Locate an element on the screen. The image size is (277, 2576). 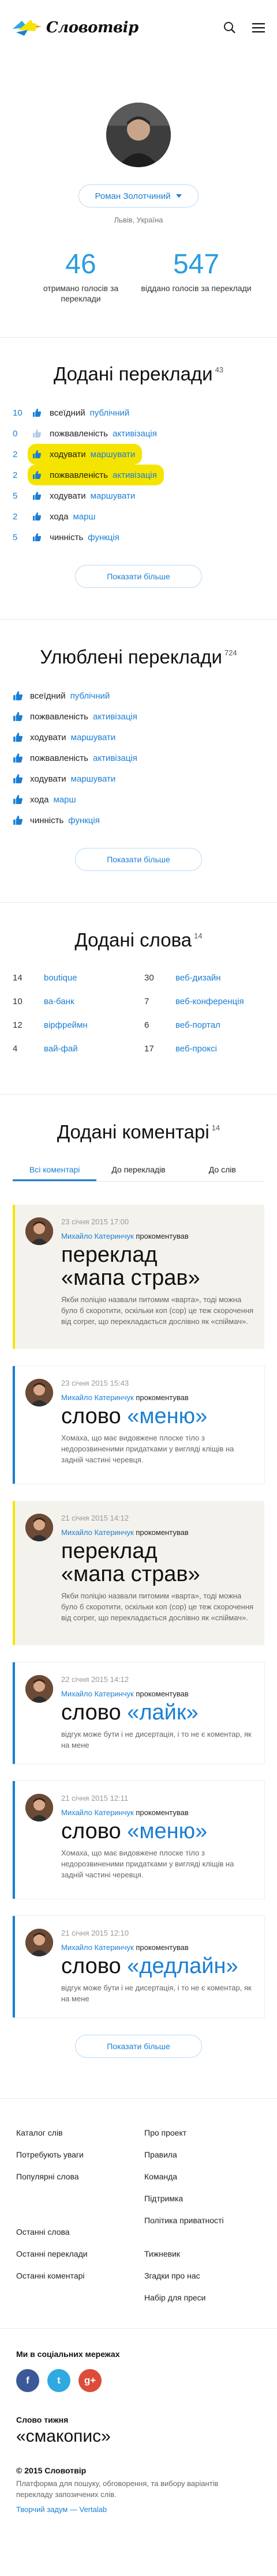
tab-words: До слів is located at coordinates (222, 1169).